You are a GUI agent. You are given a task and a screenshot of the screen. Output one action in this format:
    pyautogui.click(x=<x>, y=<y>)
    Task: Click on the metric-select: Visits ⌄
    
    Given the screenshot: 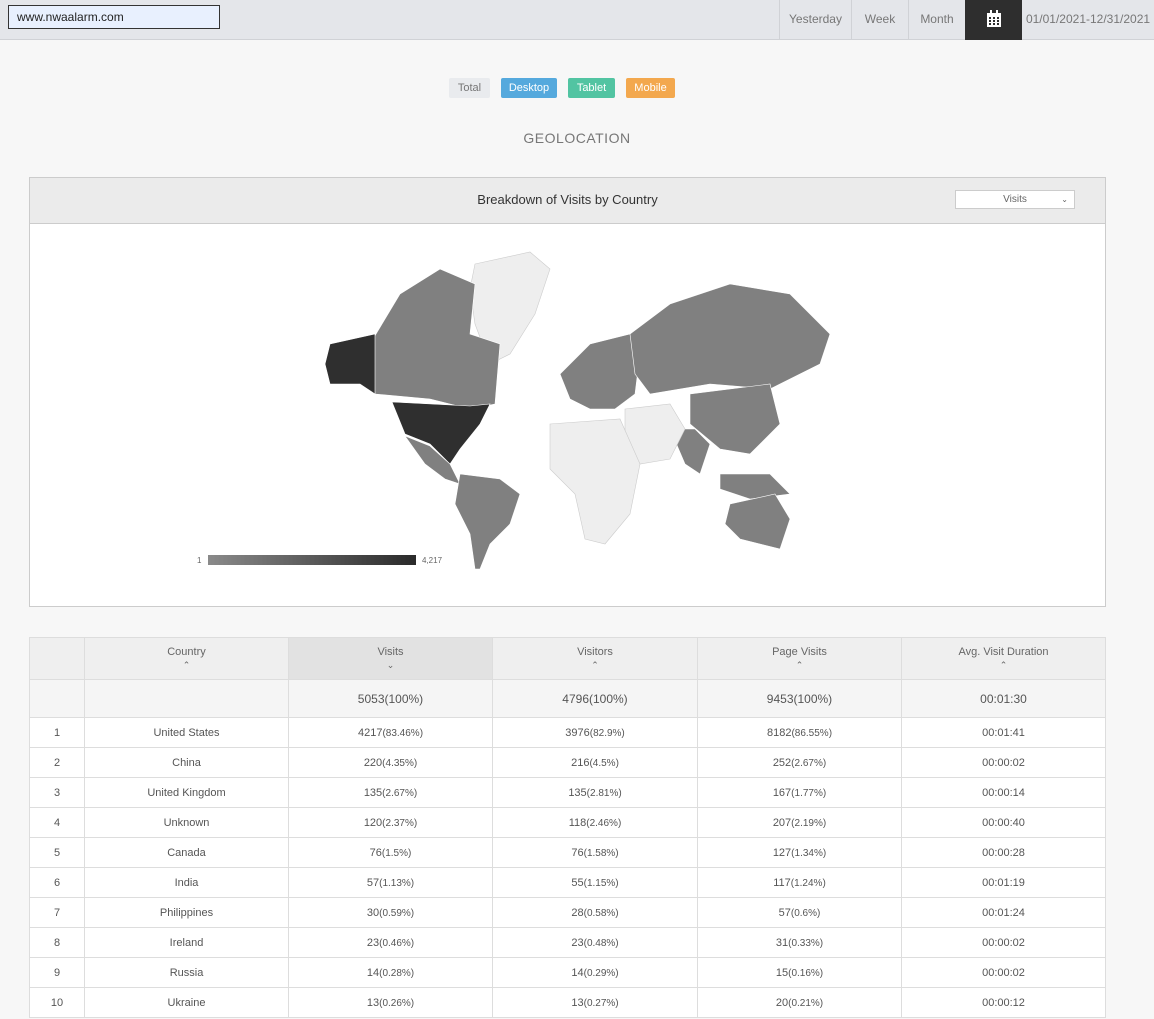 What is the action you would take?
    pyautogui.click(x=1015, y=199)
    